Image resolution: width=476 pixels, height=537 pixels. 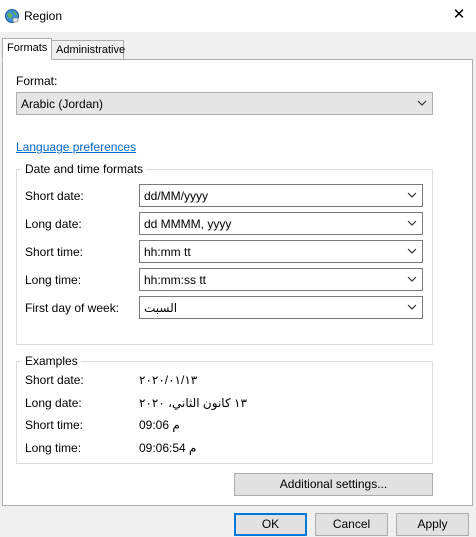 I want to click on first-day-of-week-value: السبت, so click(x=161, y=308).